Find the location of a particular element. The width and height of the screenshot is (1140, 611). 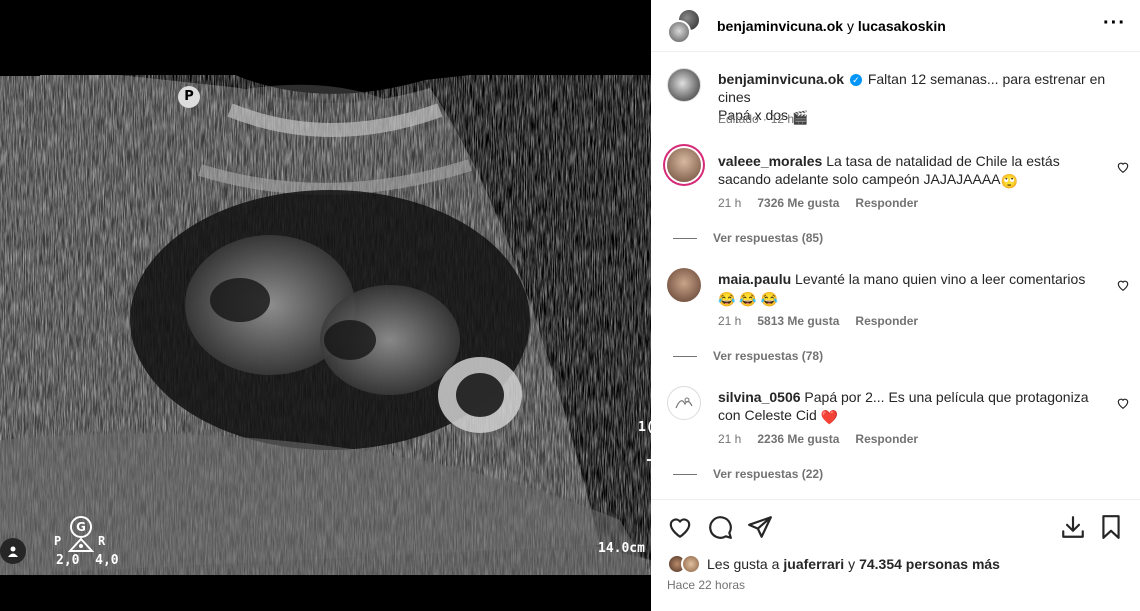

post-header: benjaminvicuna.ok y lucasakoskin ··· is located at coordinates (895, 26).